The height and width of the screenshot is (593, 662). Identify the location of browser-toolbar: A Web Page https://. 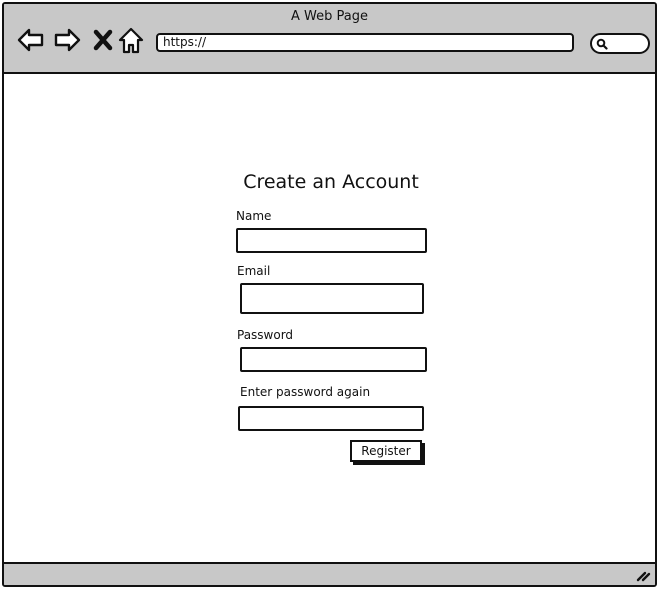
(329, 39).